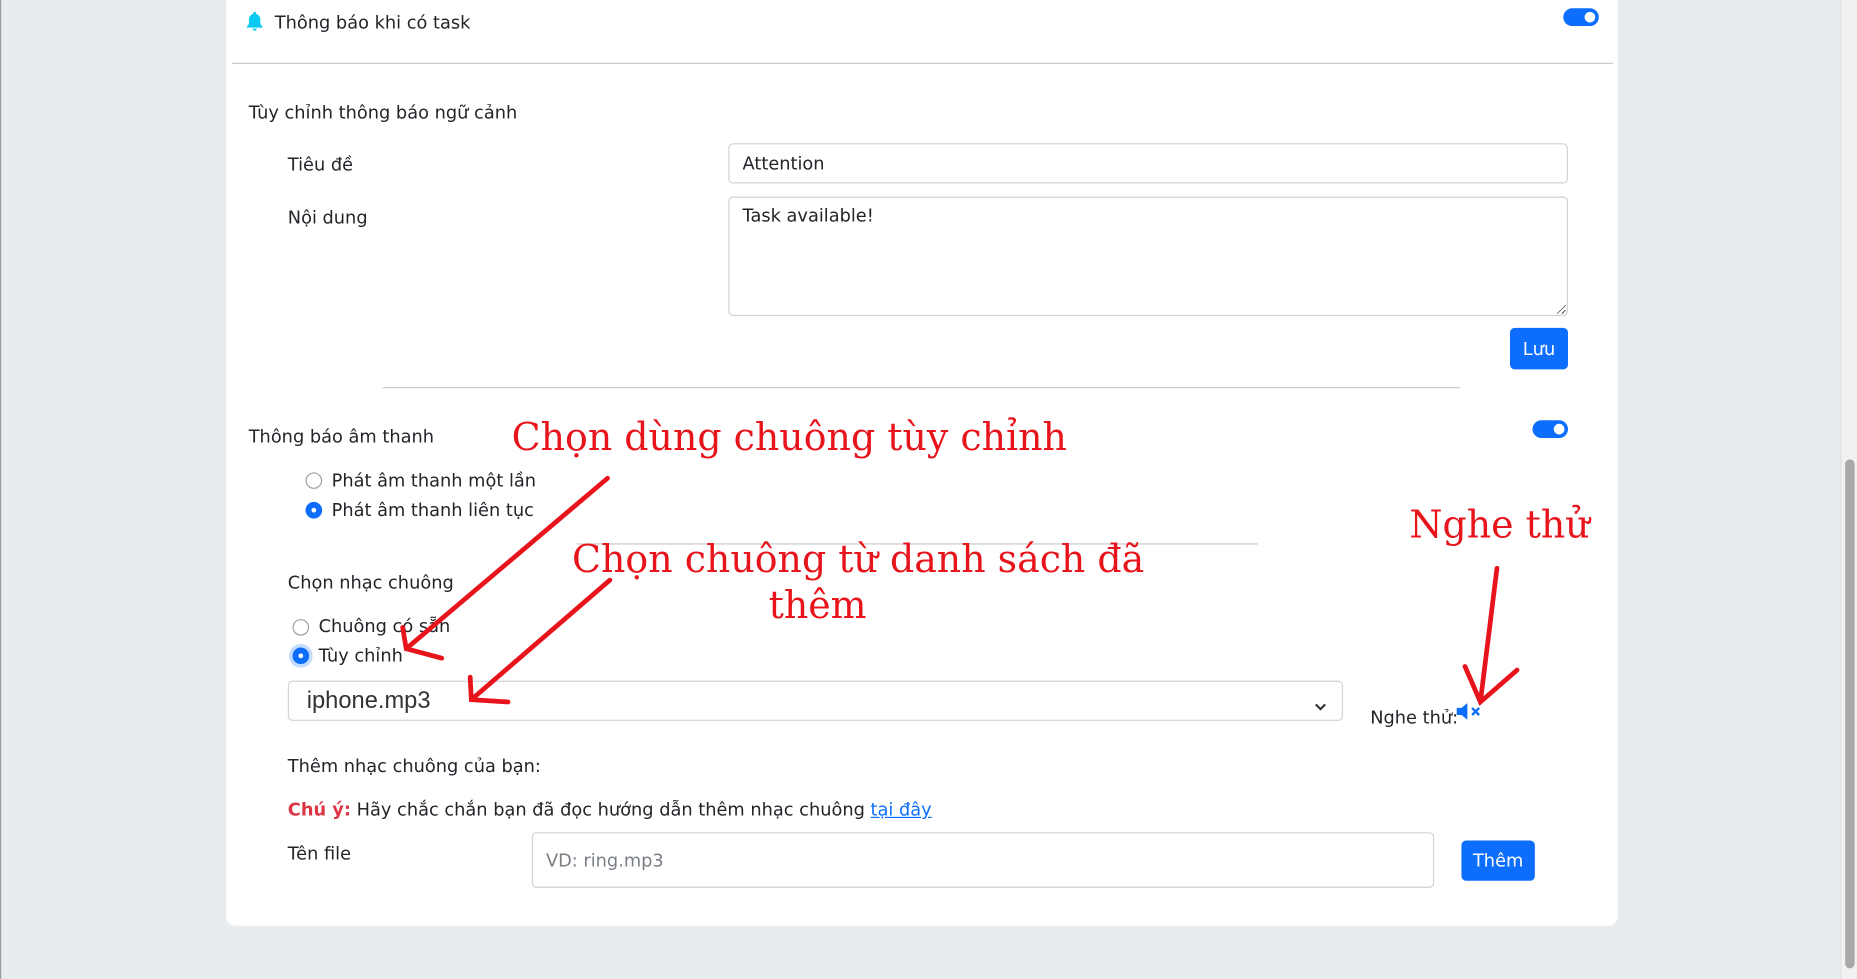 This screenshot has height=979, width=1857. Describe the element at coordinates (540, 641) in the screenshot. I see `arrow-to-select` at that location.